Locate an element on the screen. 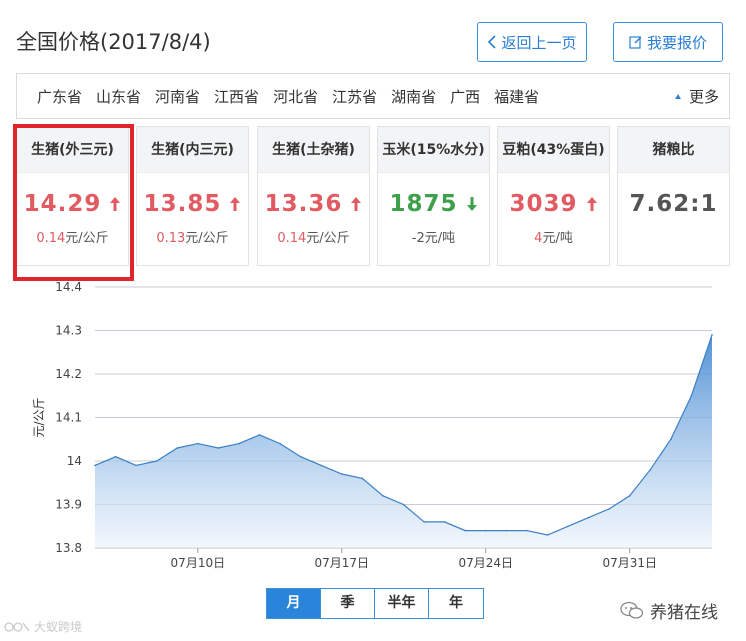 The height and width of the screenshot is (641, 746). page-title: 全国价格(2017/8/4) is located at coordinates (113, 42).